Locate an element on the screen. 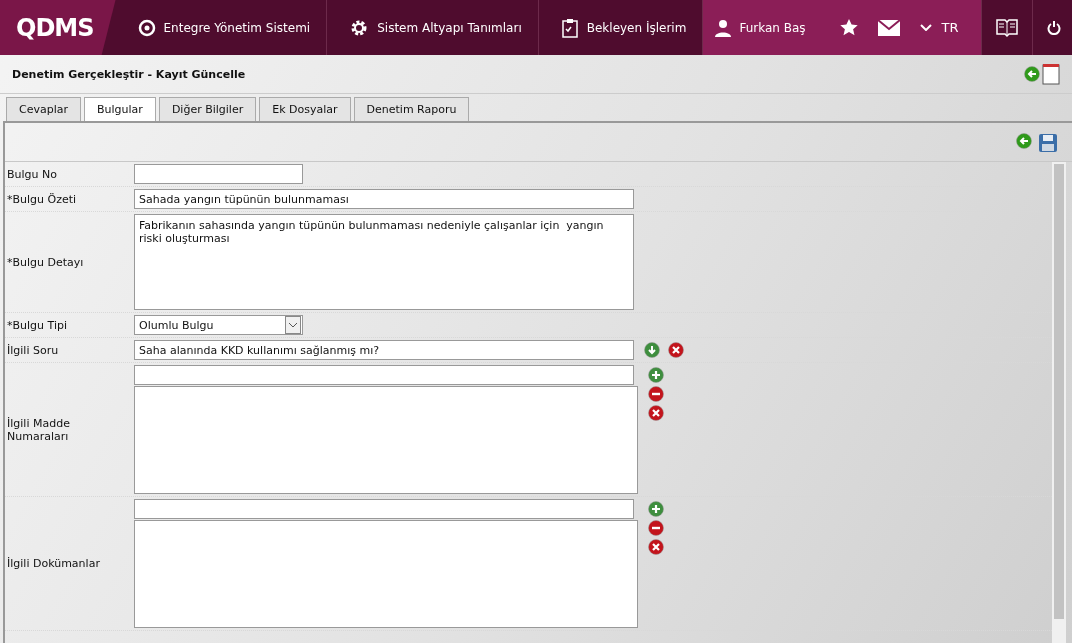 This screenshot has height=643, width=1072. scrollbar is located at coordinates (1059, 402).